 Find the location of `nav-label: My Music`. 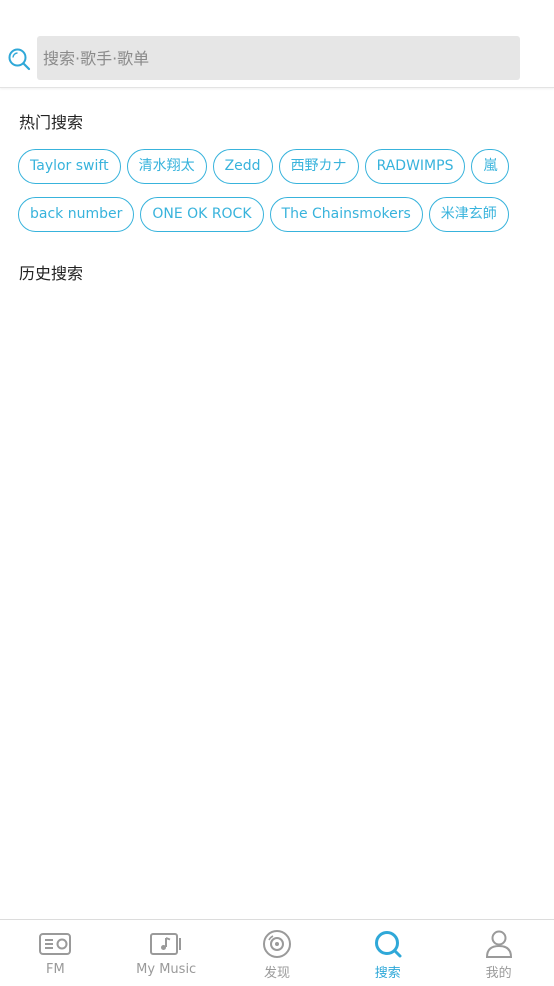

nav-label: My Music is located at coordinates (166, 969).